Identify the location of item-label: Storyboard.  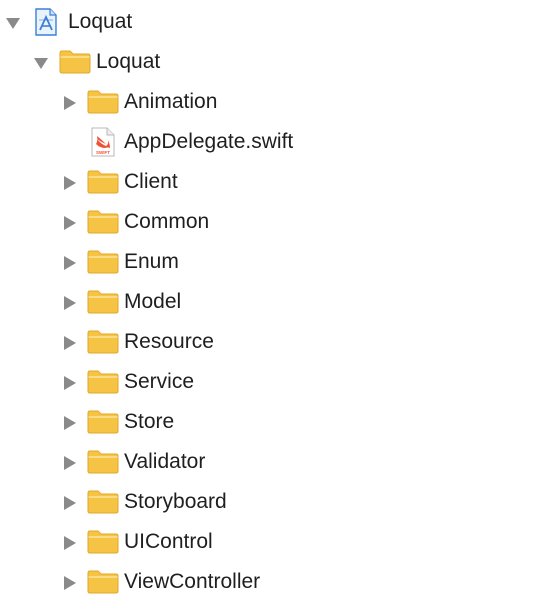
(175, 501).